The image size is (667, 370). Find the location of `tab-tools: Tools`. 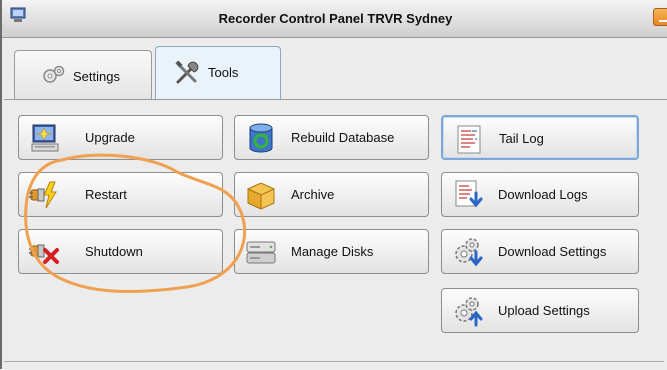

tab-tools: Tools is located at coordinates (218, 74).